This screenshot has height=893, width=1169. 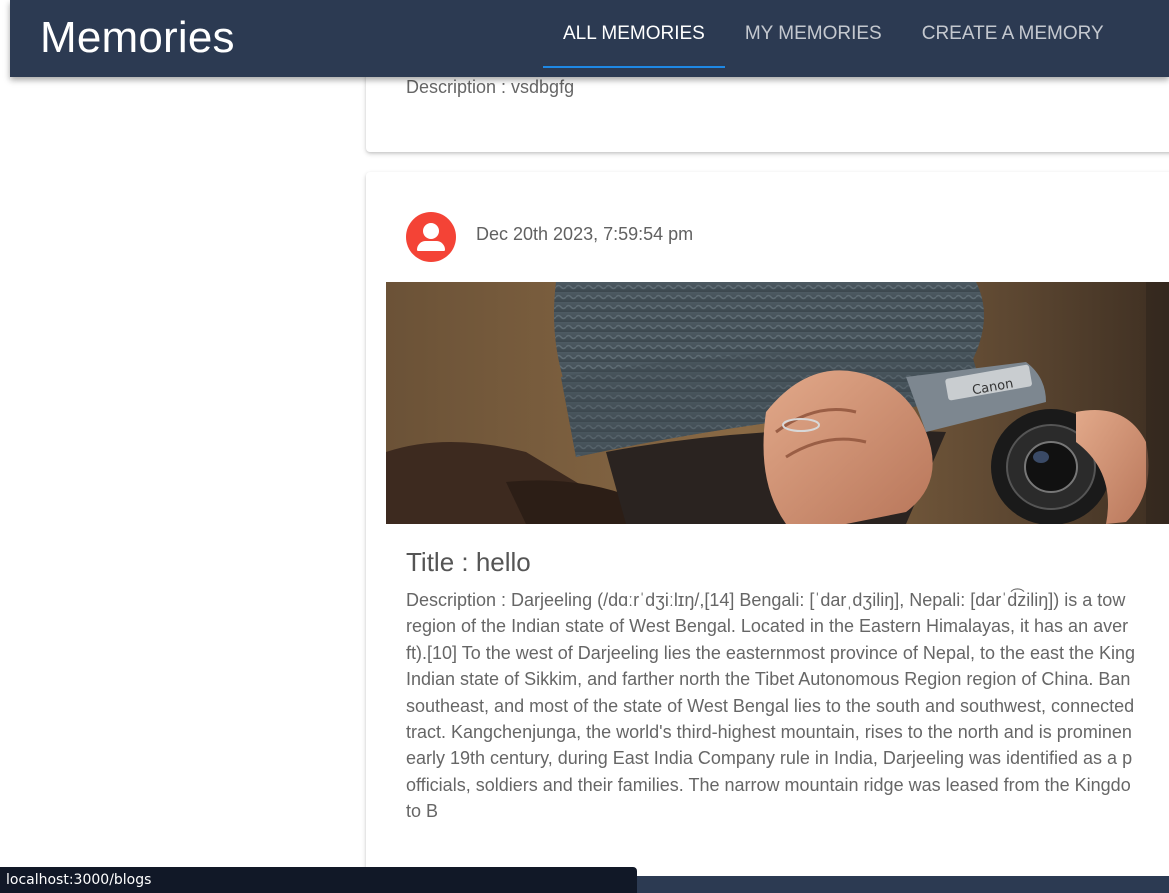 I want to click on app-title: Memories, so click(x=137, y=38).